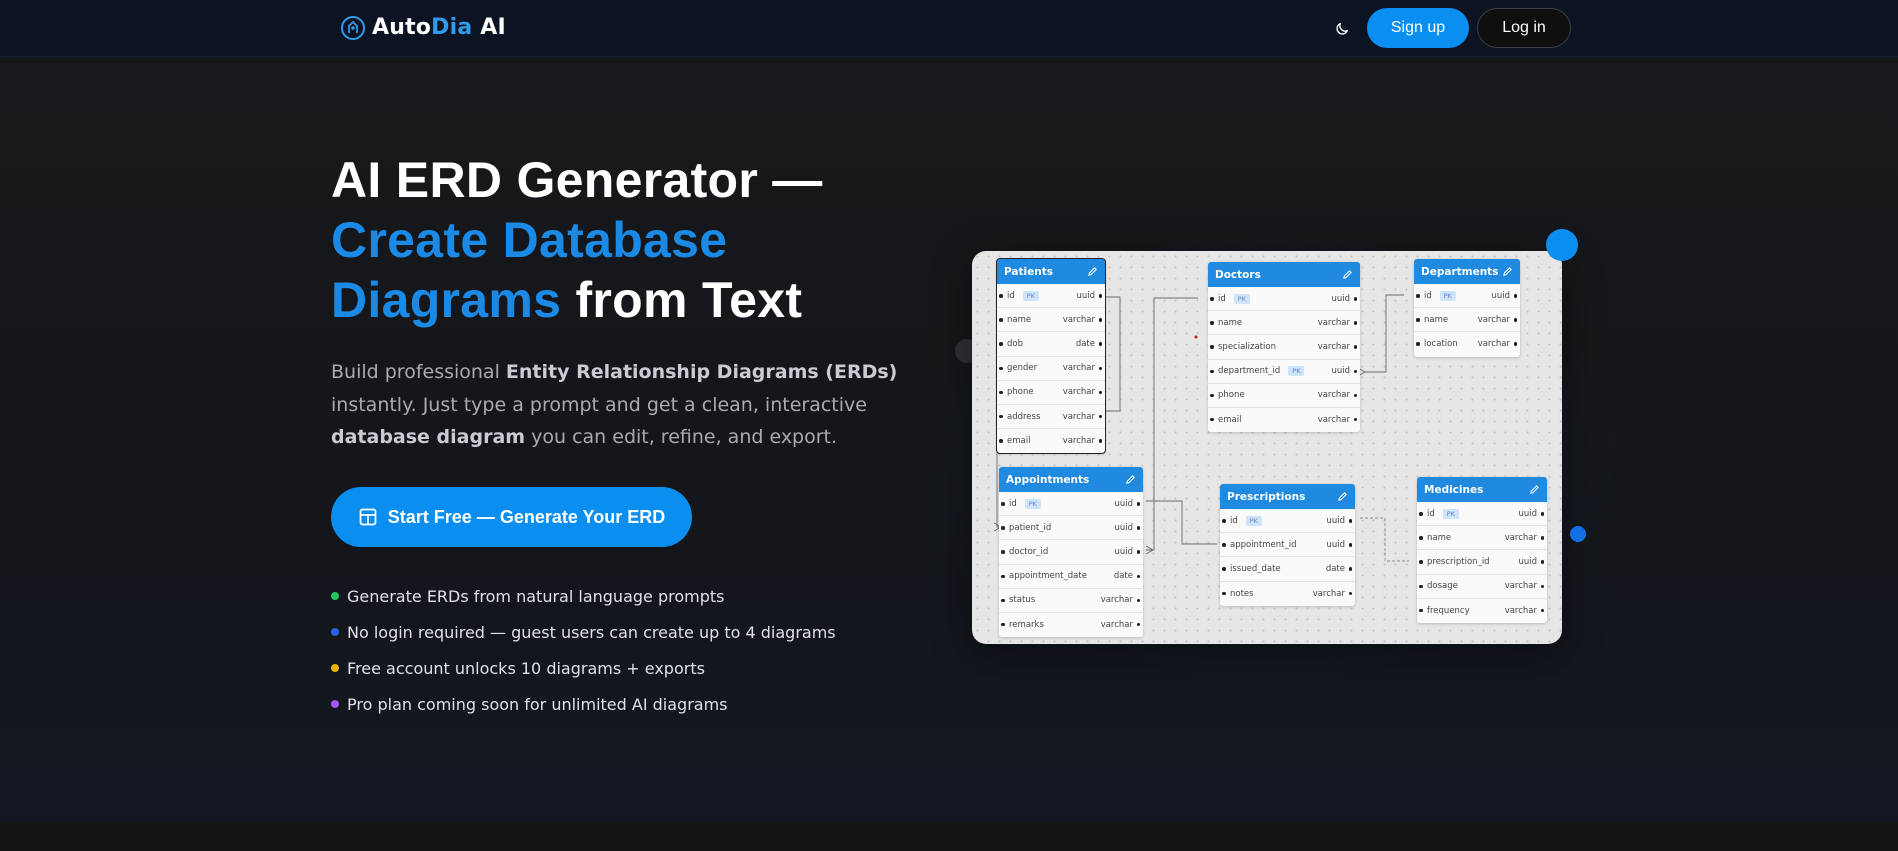 This screenshot has width=1898, height=851. What do you see at coordinates (1524, 28) in the screenshot?
I see `log-in-button: Log in` at bounding box center [1524, 28].